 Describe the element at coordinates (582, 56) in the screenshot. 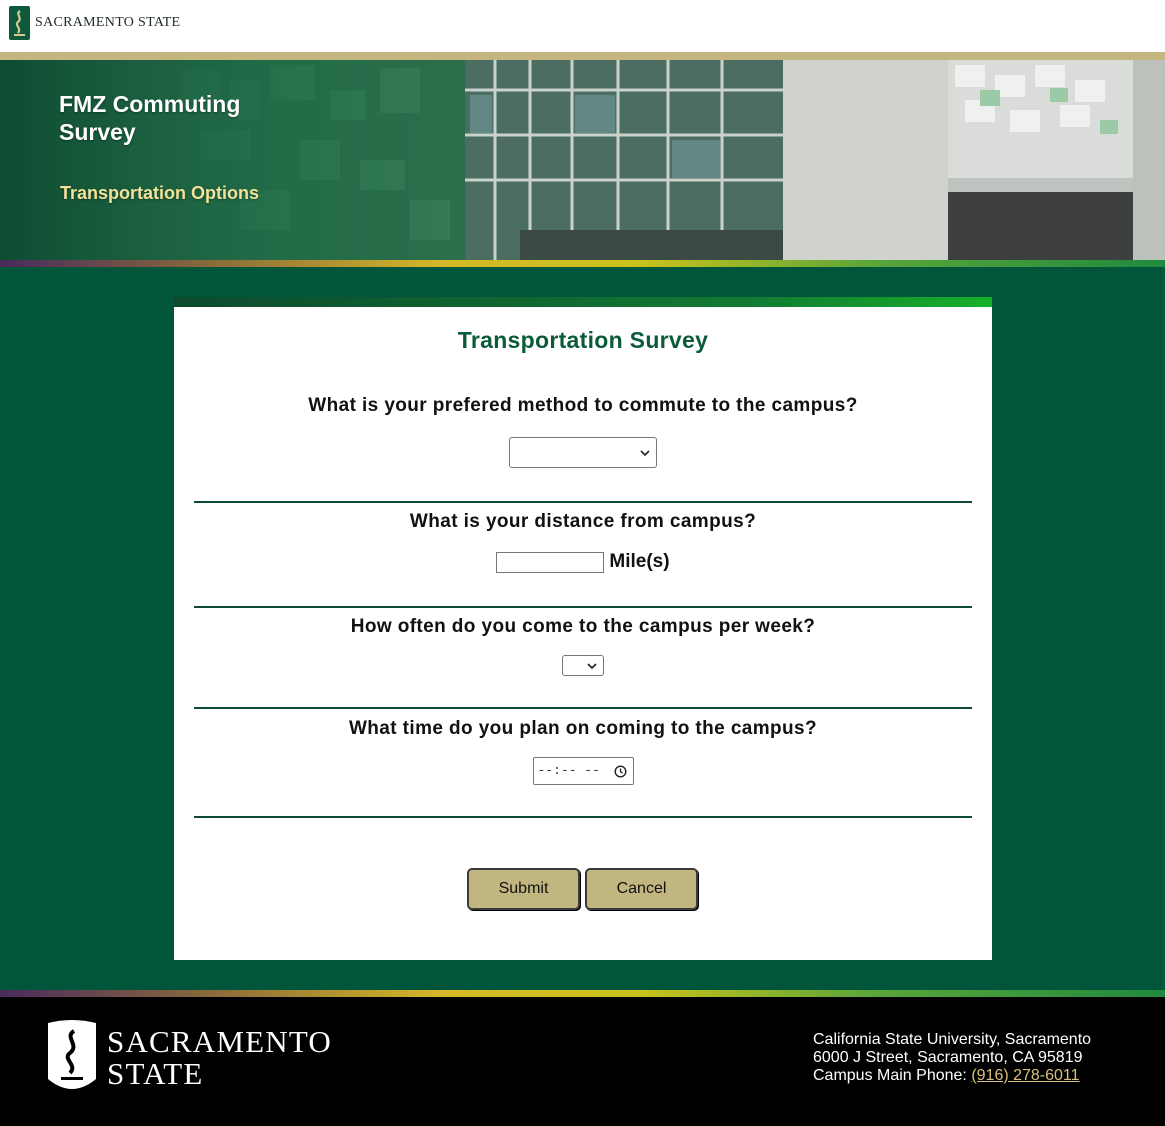

I see `gold-divider` at that location.